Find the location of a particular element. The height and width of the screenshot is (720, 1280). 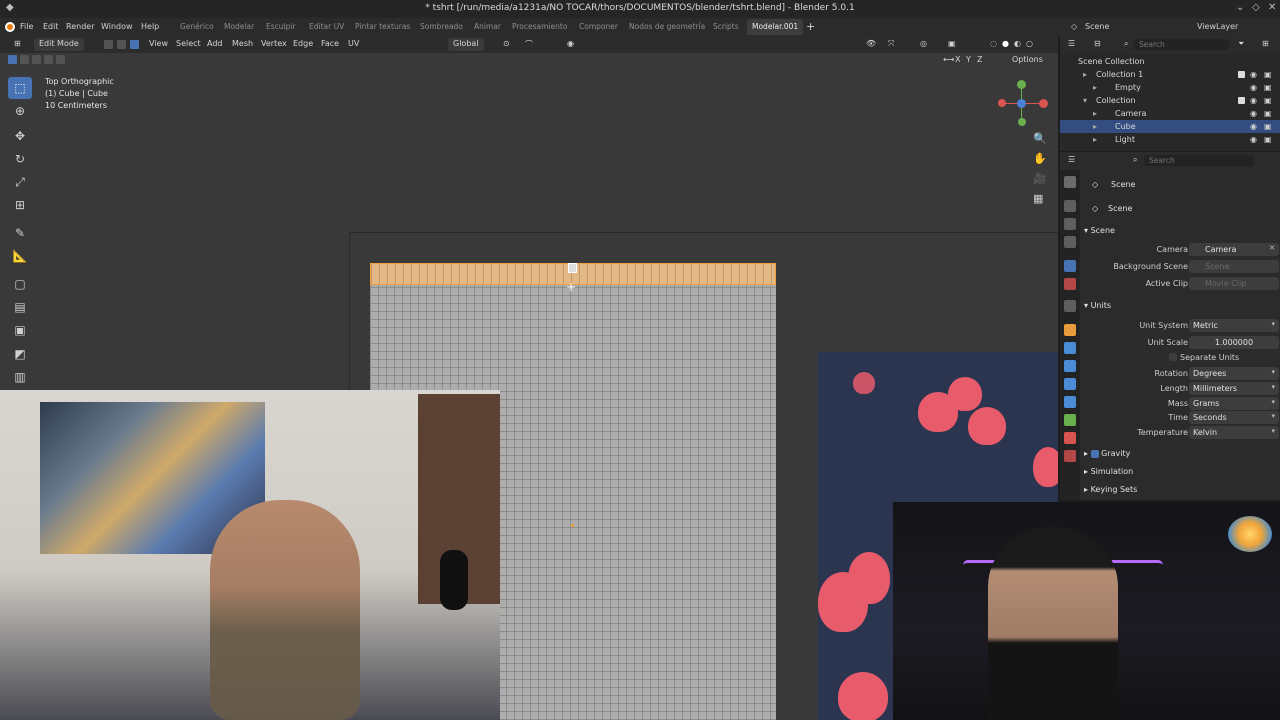

clear-icon: ✕ is located at coordinates (1272, 248).